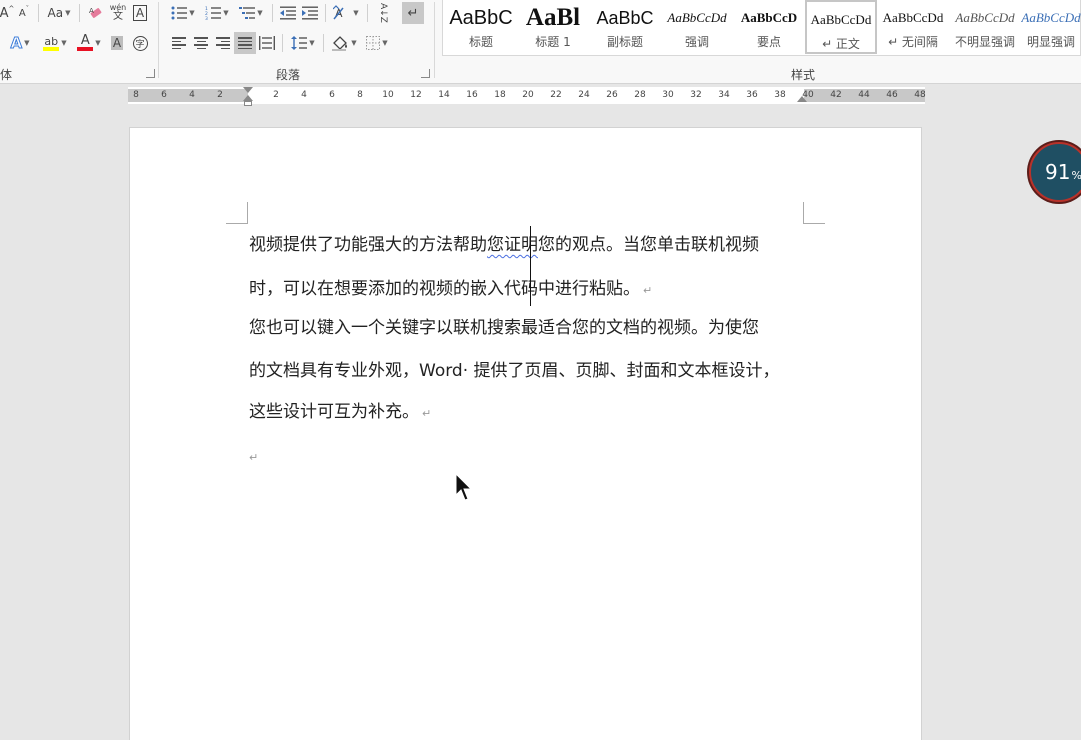 Image resolution: width=1081 pixels, height=740 pixels. Describe the element at coordinates (464, 487) in the screenshot. I see `mouse-pointer-icon` at that location.